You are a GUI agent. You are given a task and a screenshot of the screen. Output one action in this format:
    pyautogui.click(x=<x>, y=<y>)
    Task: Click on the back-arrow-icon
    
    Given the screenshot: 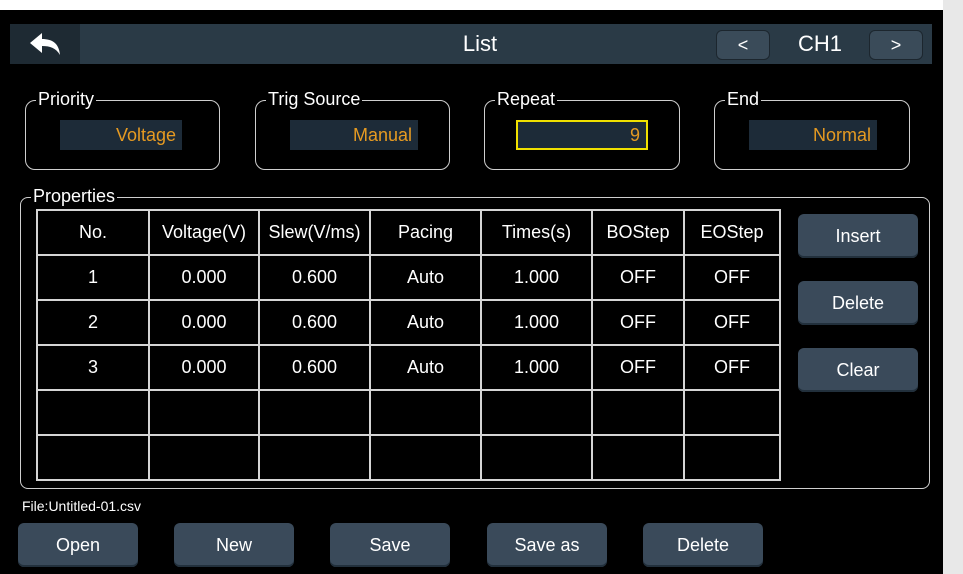 What is the action you would take?
    pyautogui.click(x=45, y=44)
    